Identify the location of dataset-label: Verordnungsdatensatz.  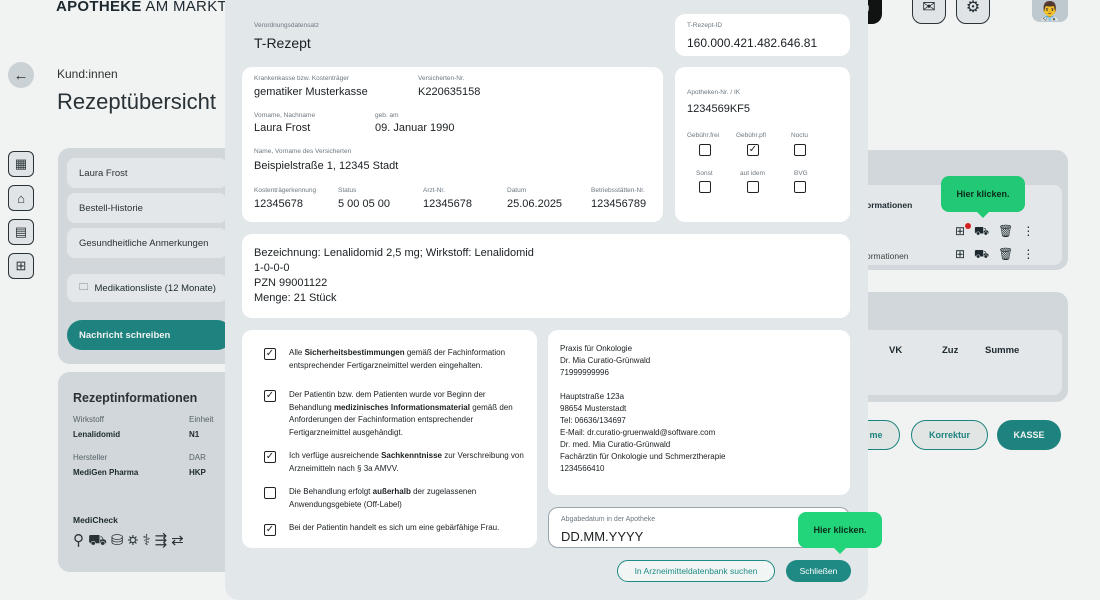
(287, 25).